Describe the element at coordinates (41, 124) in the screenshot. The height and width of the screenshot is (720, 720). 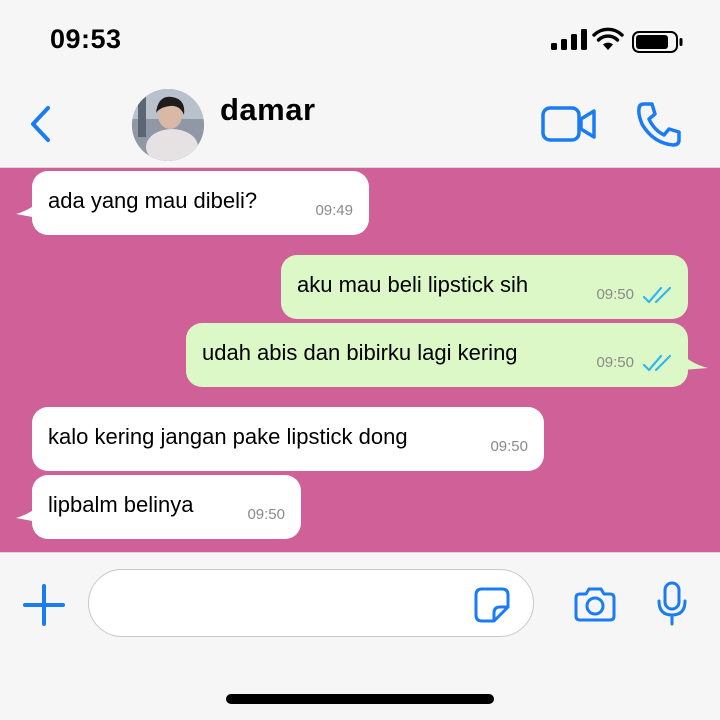
I see `chevron-left-icon` at that location.